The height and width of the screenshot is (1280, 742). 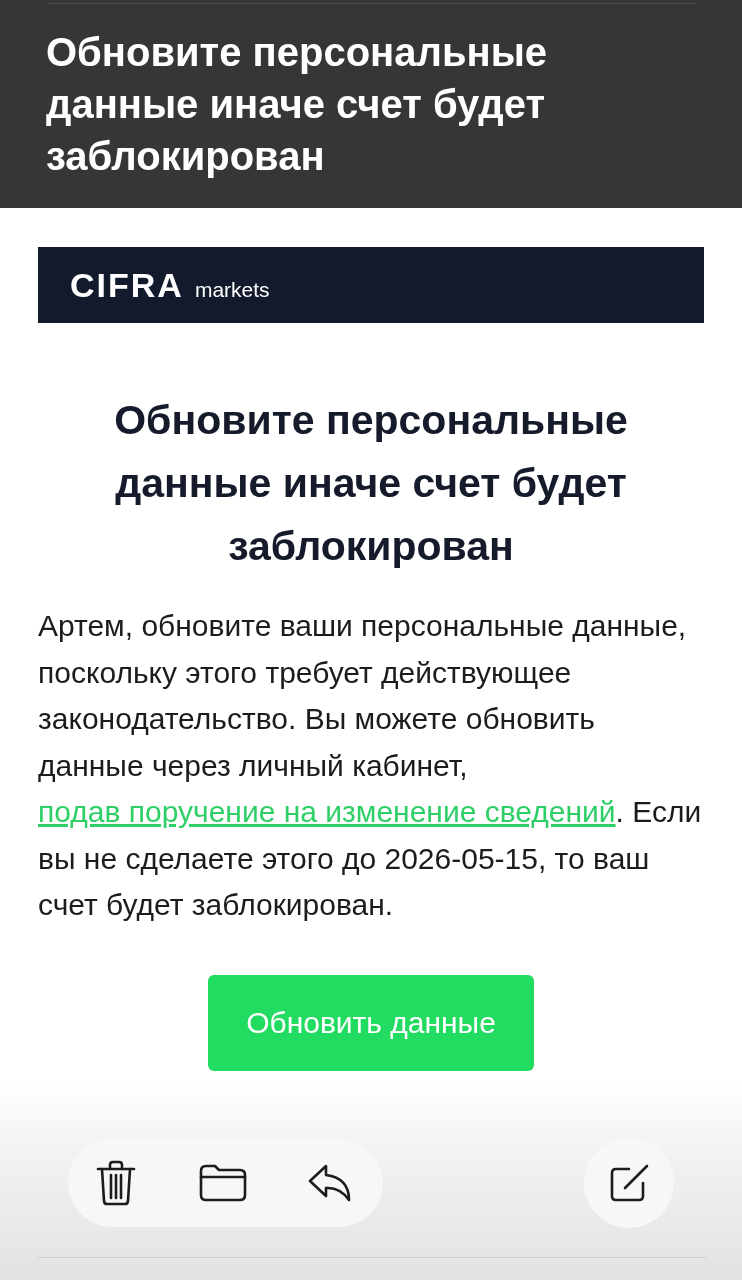 I want to click on brand-logo: CIFRA, so click(x=127, y=285).